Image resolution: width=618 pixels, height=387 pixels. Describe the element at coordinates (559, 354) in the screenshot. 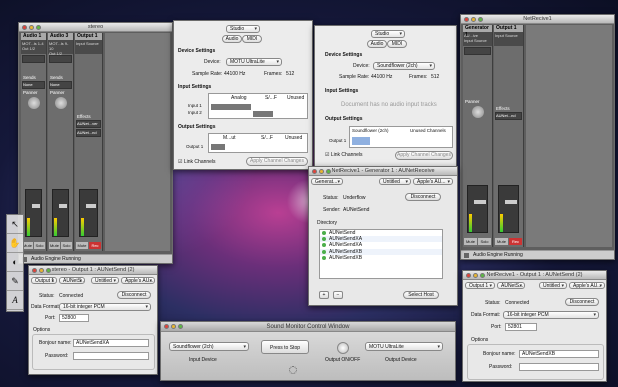

I see `bonjour-name-field: AUNetSendXB` at that location.